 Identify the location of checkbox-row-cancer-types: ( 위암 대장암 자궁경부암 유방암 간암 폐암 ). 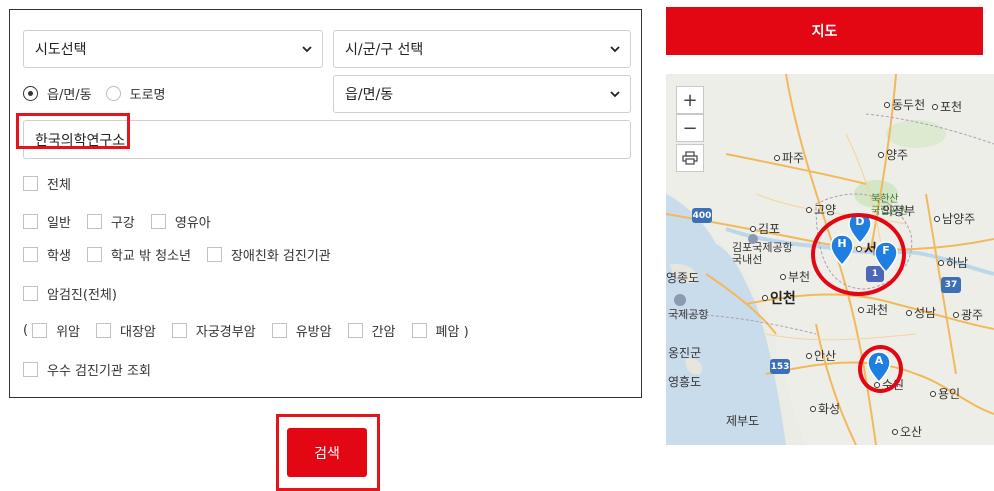
(254, 330).